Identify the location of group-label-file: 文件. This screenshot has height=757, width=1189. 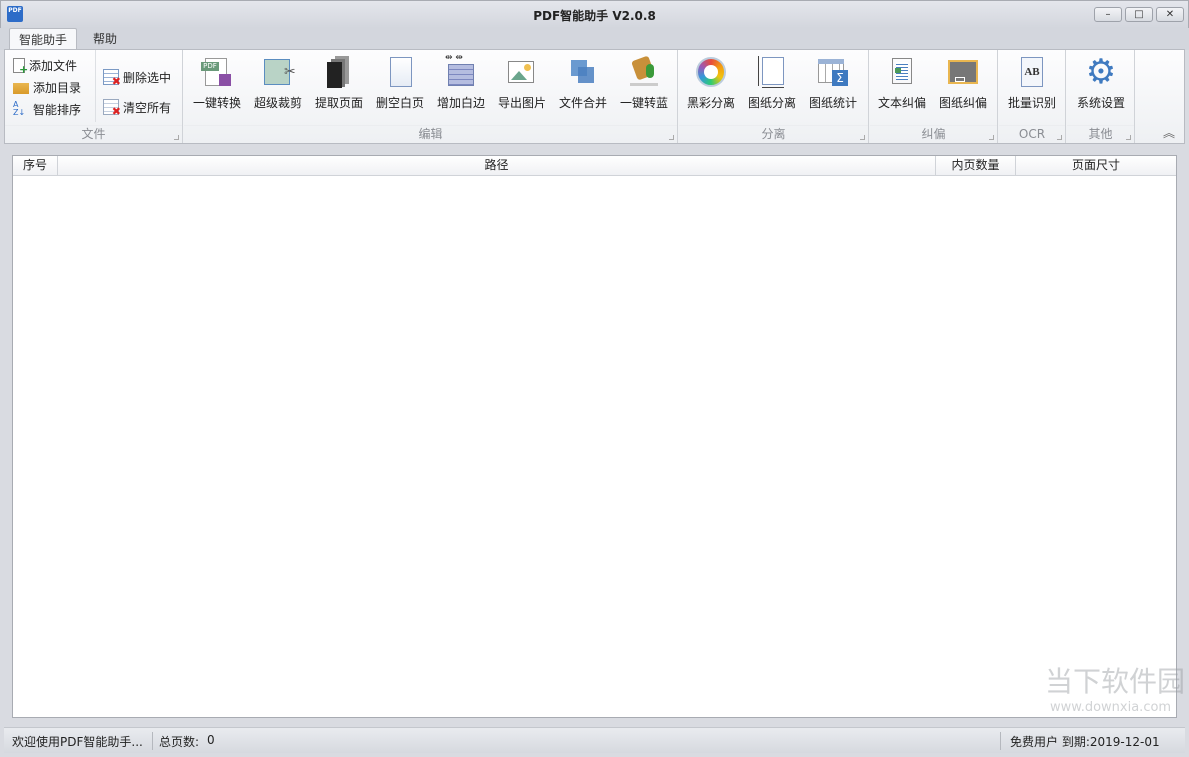
(93, 133).